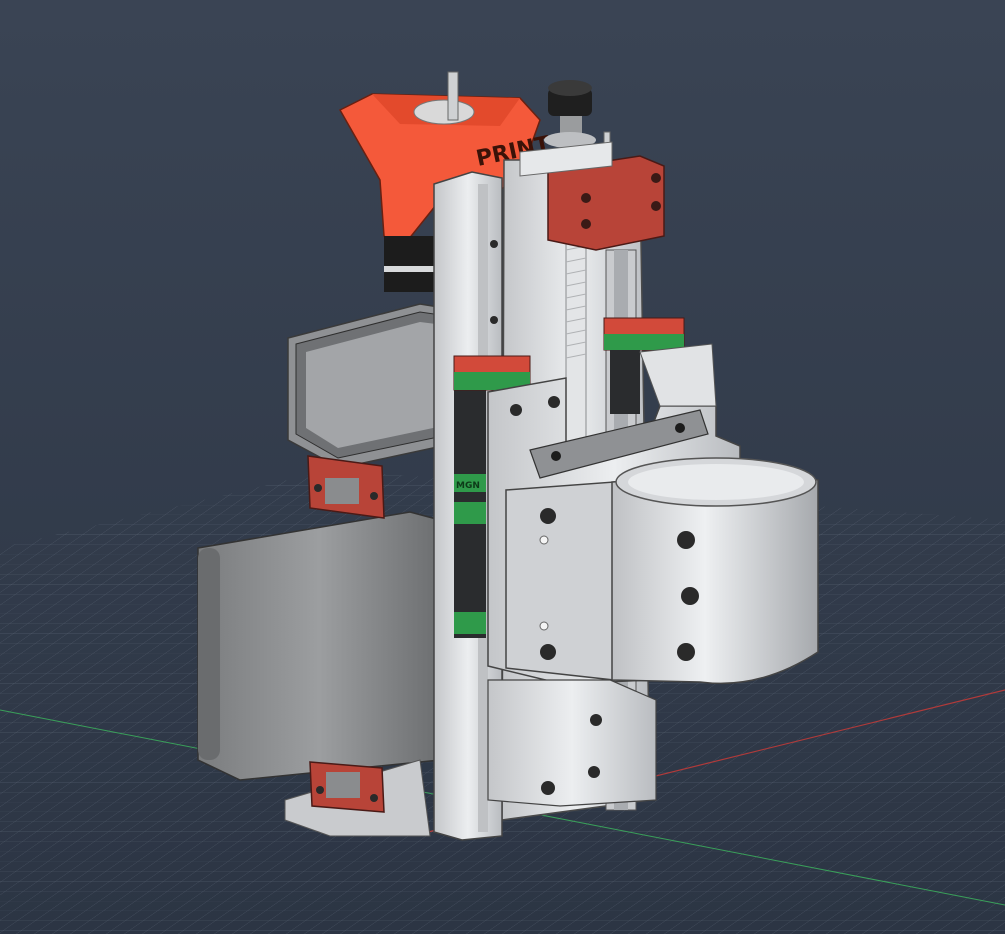 The height and width of the screenshot is (934, 1005). Describe the element at coordinates (572, 743) in the screenshot. I see `lower-carriage-plate` at that location.